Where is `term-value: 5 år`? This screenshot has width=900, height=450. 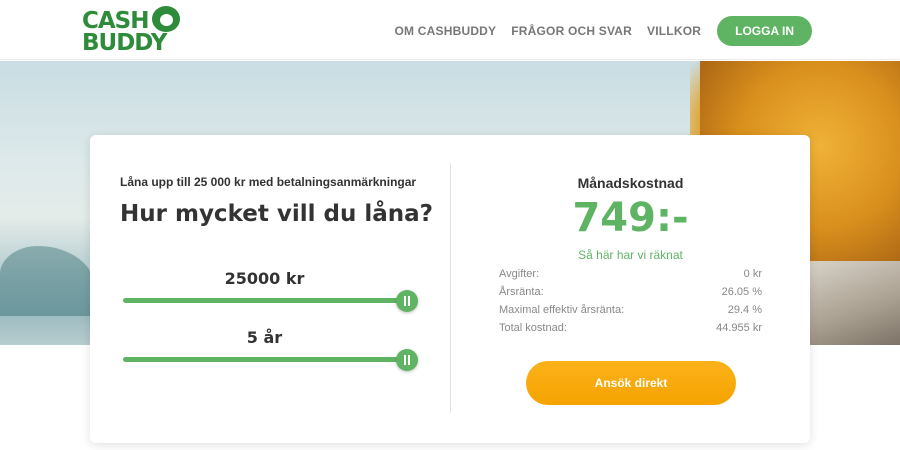
term-value: 5 år is located at coordinates (264, 337).